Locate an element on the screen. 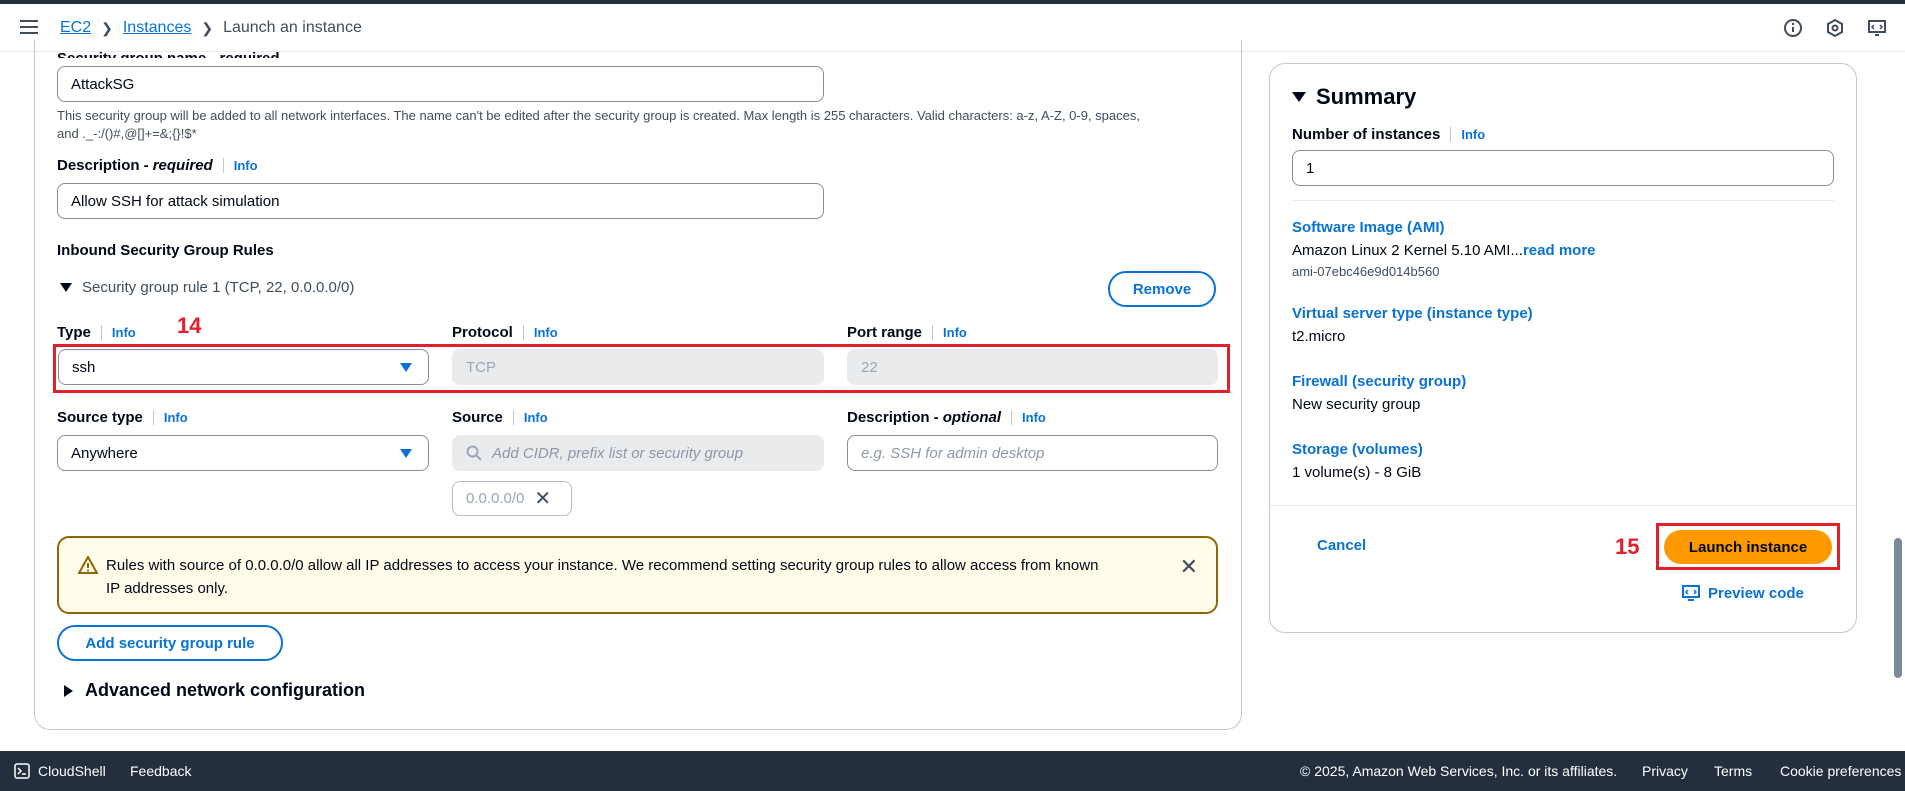 The width and height of the screenshot is (1905, 791). num-instances-input: 1 is located at coordinates (1563, 168).